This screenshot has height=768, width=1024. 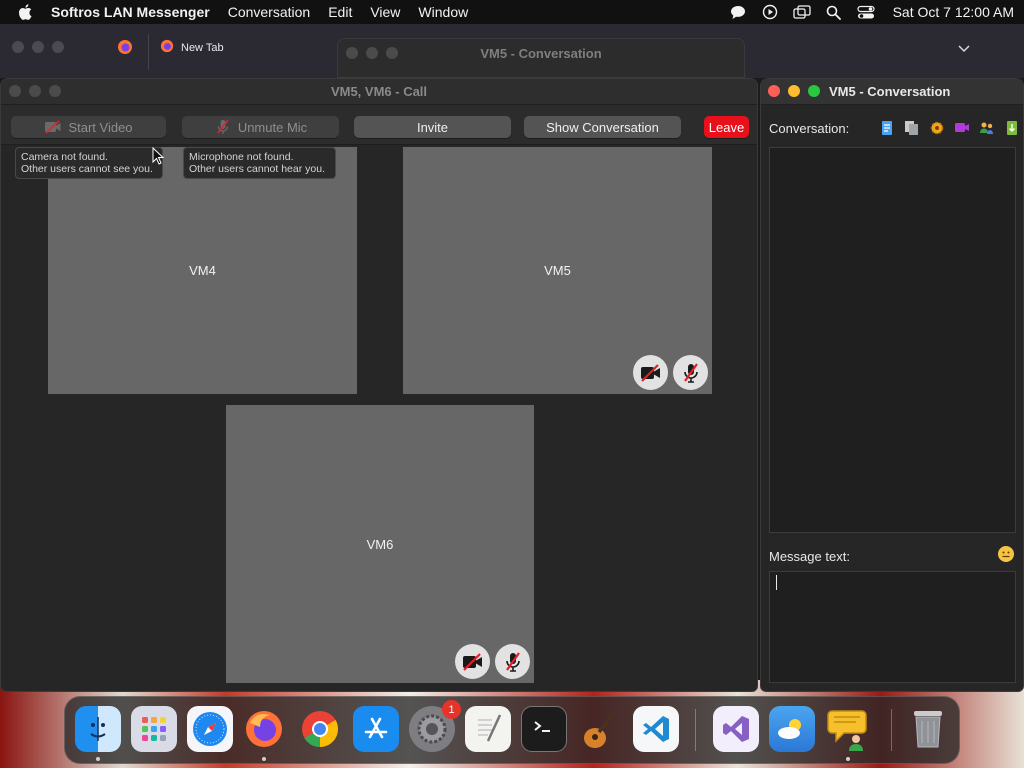 I want to click on mouse-pointer-icon, so click(x=158, y=157).